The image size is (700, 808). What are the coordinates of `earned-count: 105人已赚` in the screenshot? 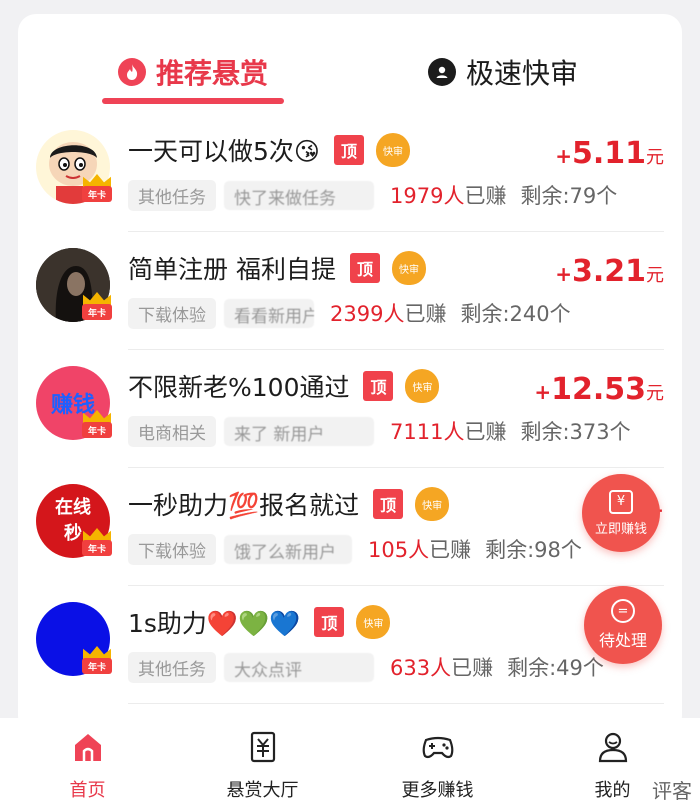 It's located at (420, 550).